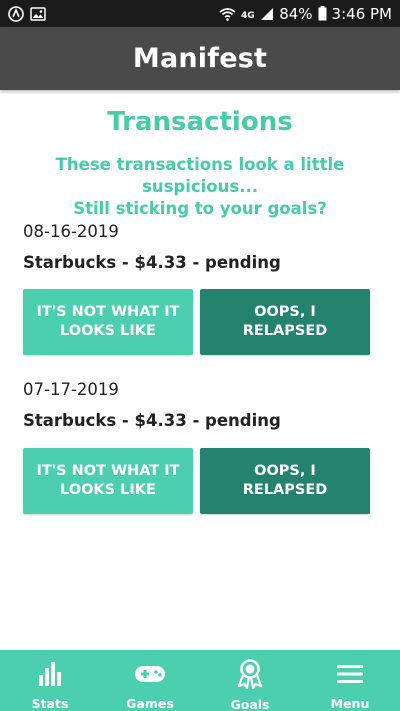 The height and width of the screenshot is (711, 400). I want to click on nav-item-goals: Goals, so click(250, 680).